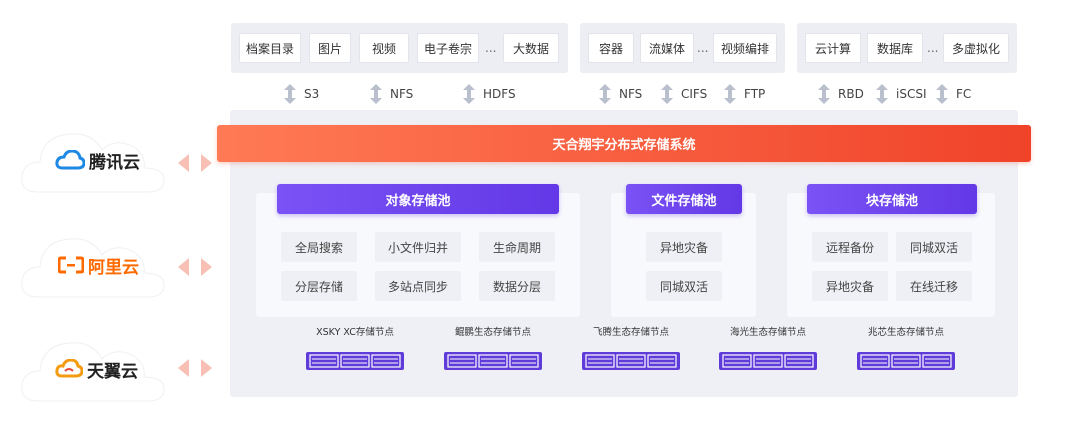 This screenshot has width=1080, height=429. What do you see at coordinates (624, 143) in the screenshot?
I see `system-title-banner: 天合翔宇分布式存储系统` at bounding box center [624, 143].